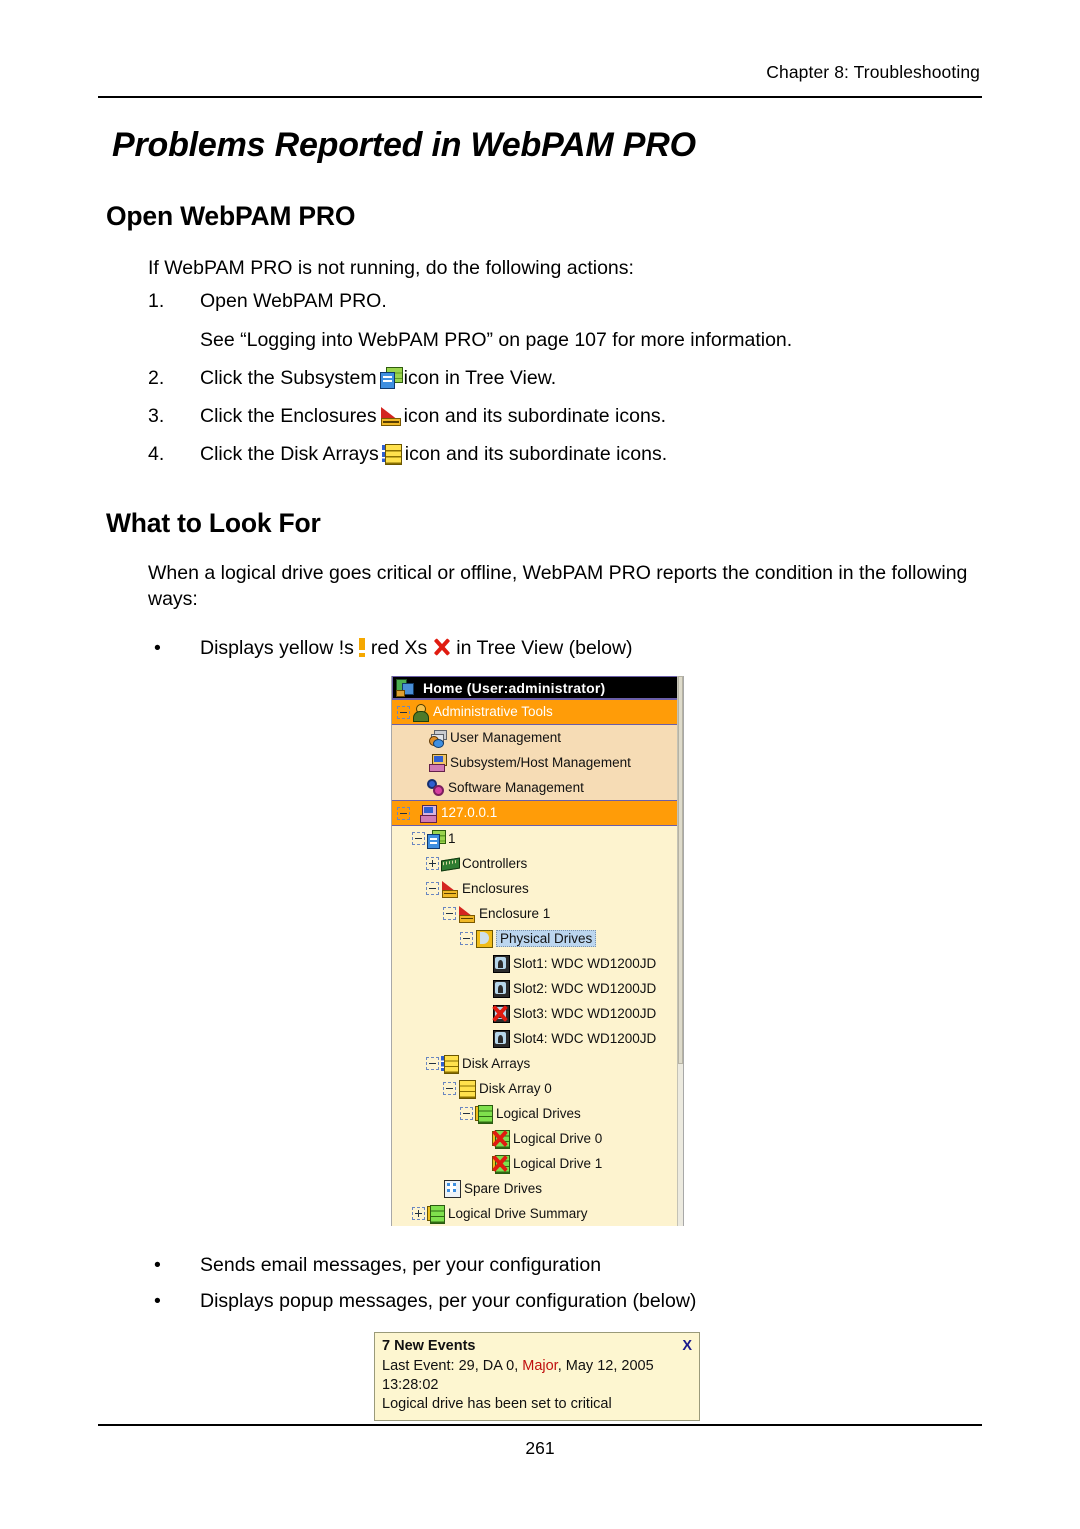 The height and width of the screenshot is (1529, 1080). I want to click on tree-node-ip-host: 127.0.0.1, so click(537, 813).